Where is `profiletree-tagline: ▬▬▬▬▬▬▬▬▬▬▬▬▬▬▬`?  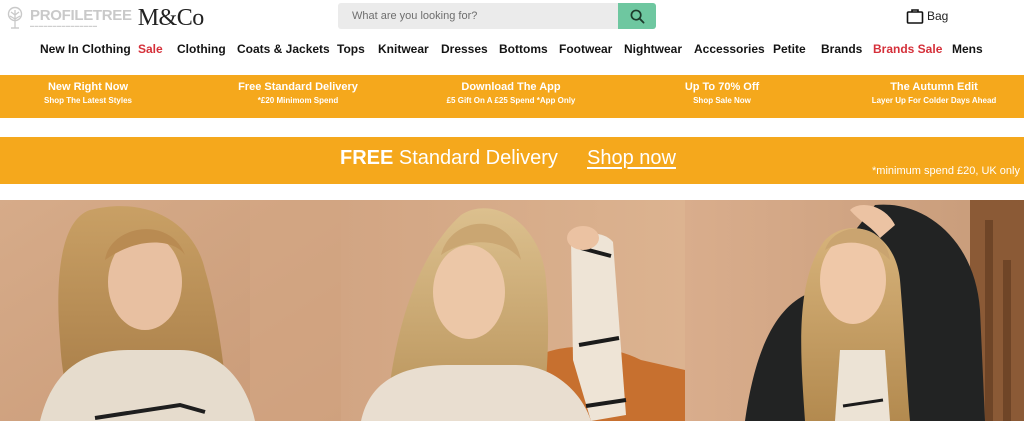 profiletree-tagline: ▬▬▬▬▬▬▬▬▬▬▬▬▬▬▬ is located at coordinates (64, 25).